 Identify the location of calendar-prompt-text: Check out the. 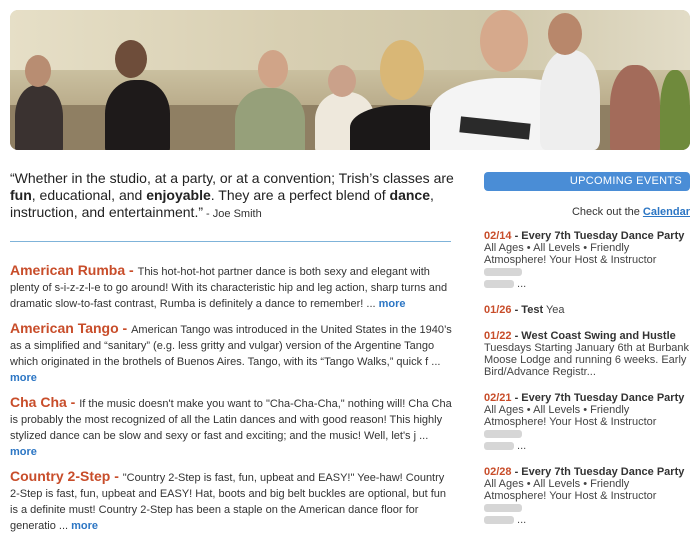
(607, 212).